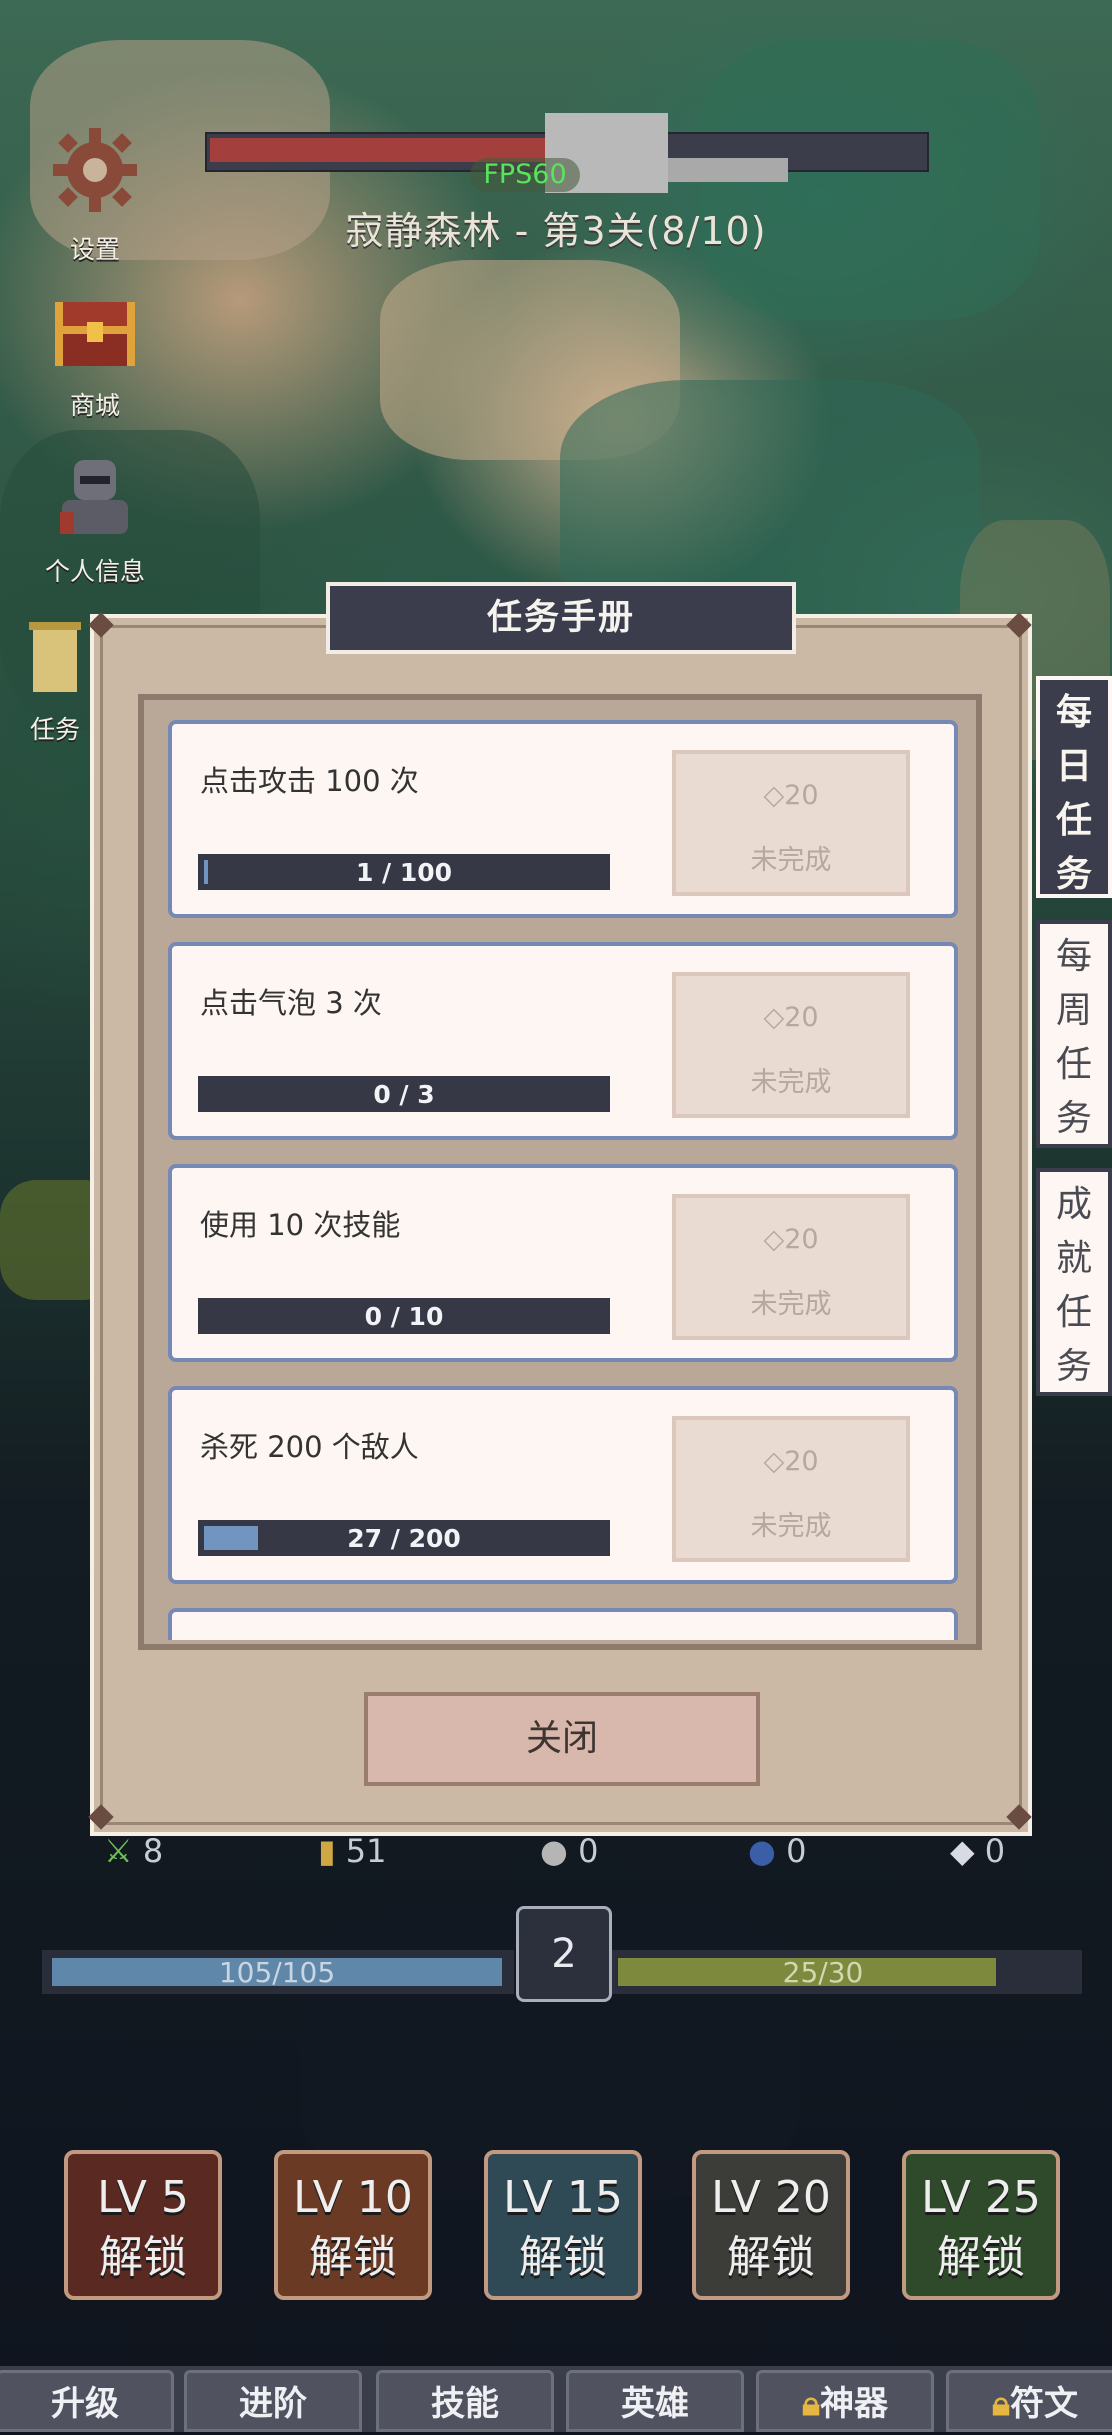 This screenshot has width=1112, height=2435. What do you see at coordinates (554, 1851) in the screenshot?
I see `silver-coin-icon: ●` at bounding box center [554, 1851].